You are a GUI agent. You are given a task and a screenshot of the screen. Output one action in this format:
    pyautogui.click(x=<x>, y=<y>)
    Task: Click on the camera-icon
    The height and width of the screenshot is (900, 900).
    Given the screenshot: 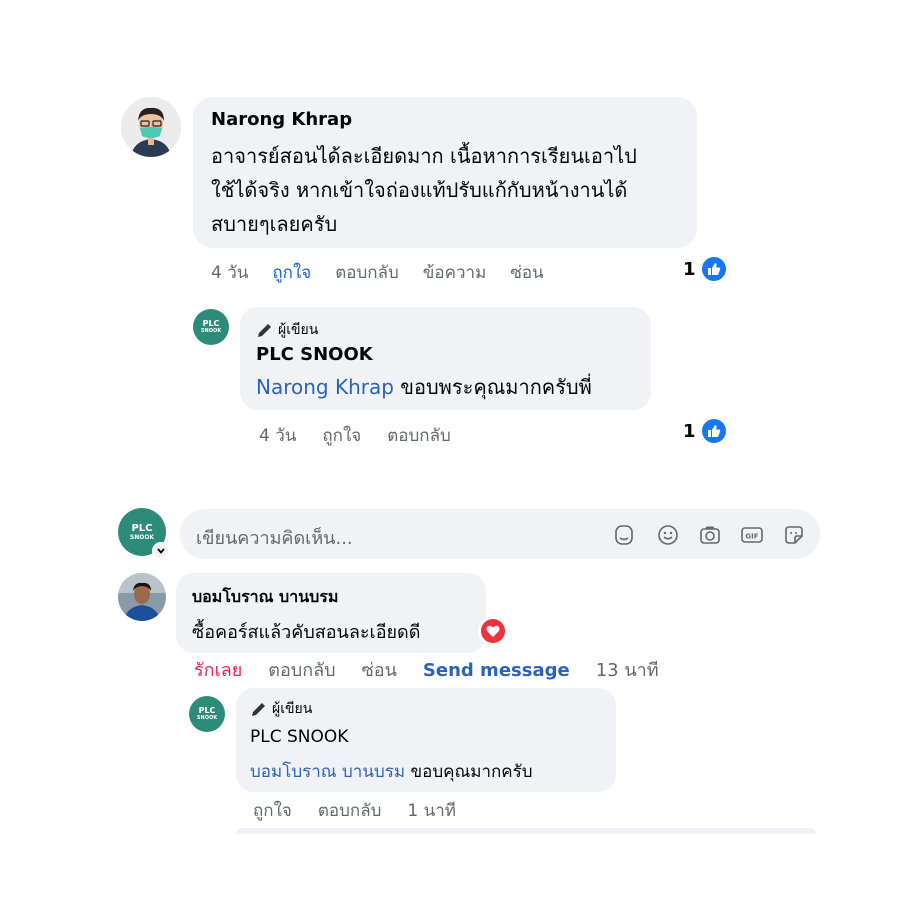 What is the action you would take?
    pyautogui.click(x=710, y=535)
    